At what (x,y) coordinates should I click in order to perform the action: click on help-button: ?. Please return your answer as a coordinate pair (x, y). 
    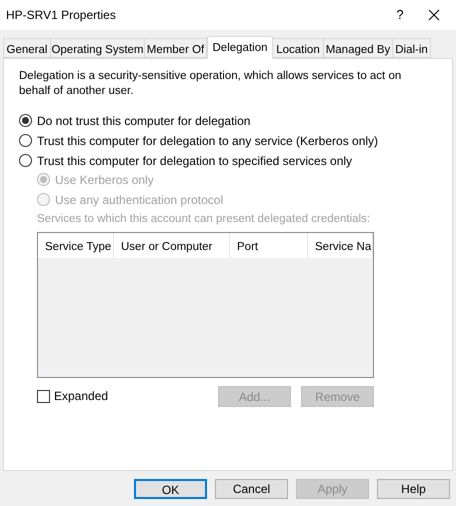
    Looking at the image, I should click on (400, 15).